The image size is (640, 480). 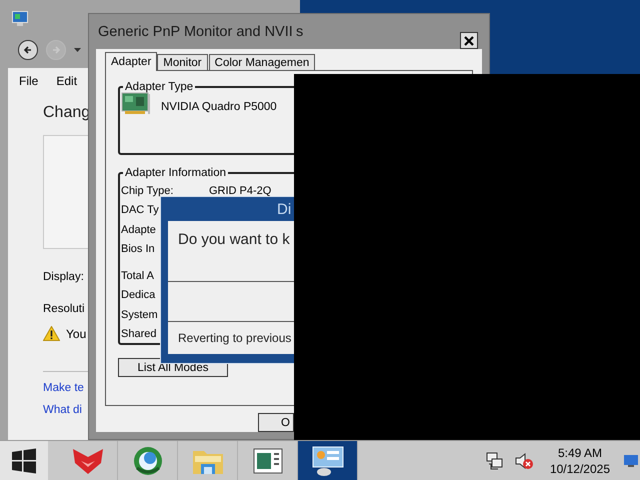 What do you see at coordinates (284, 209) in the screenshot?
I see `dialog-title: Di` at bounding box center [284, 209].